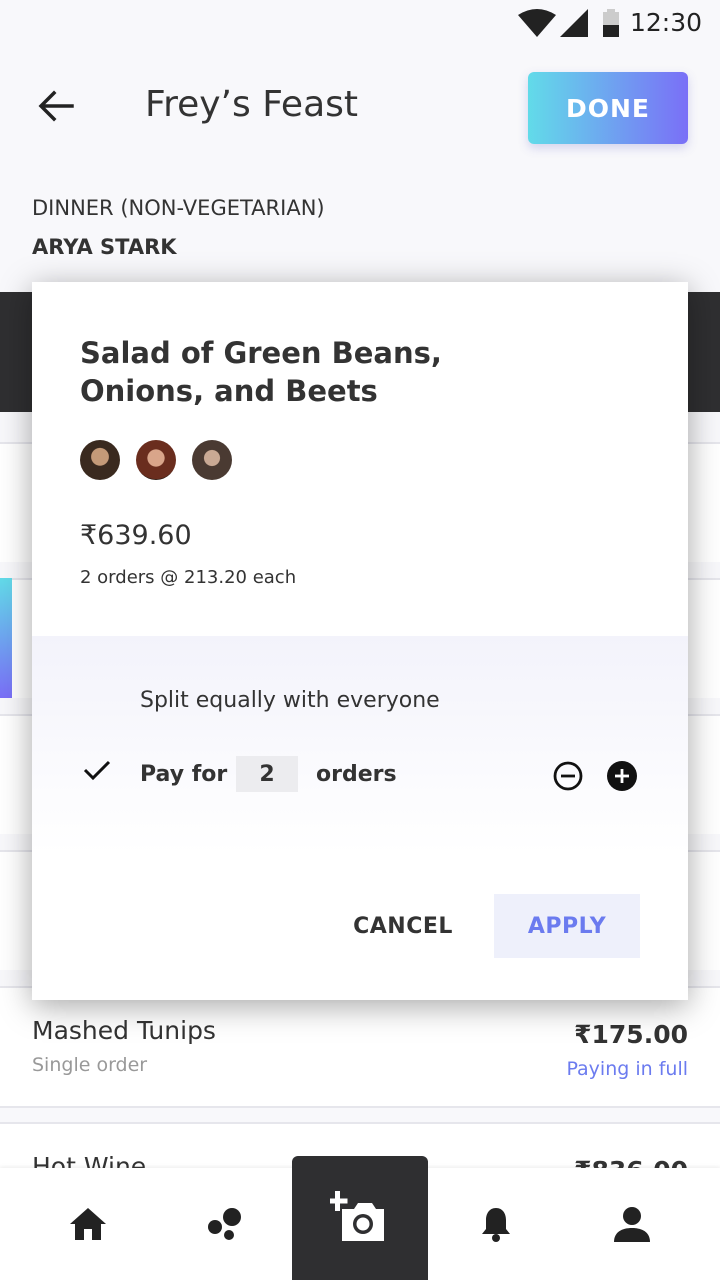 Image resolution: width=720 pixels, height=1280 pixels. I want to click on bell-icon, so click(496, 1225).